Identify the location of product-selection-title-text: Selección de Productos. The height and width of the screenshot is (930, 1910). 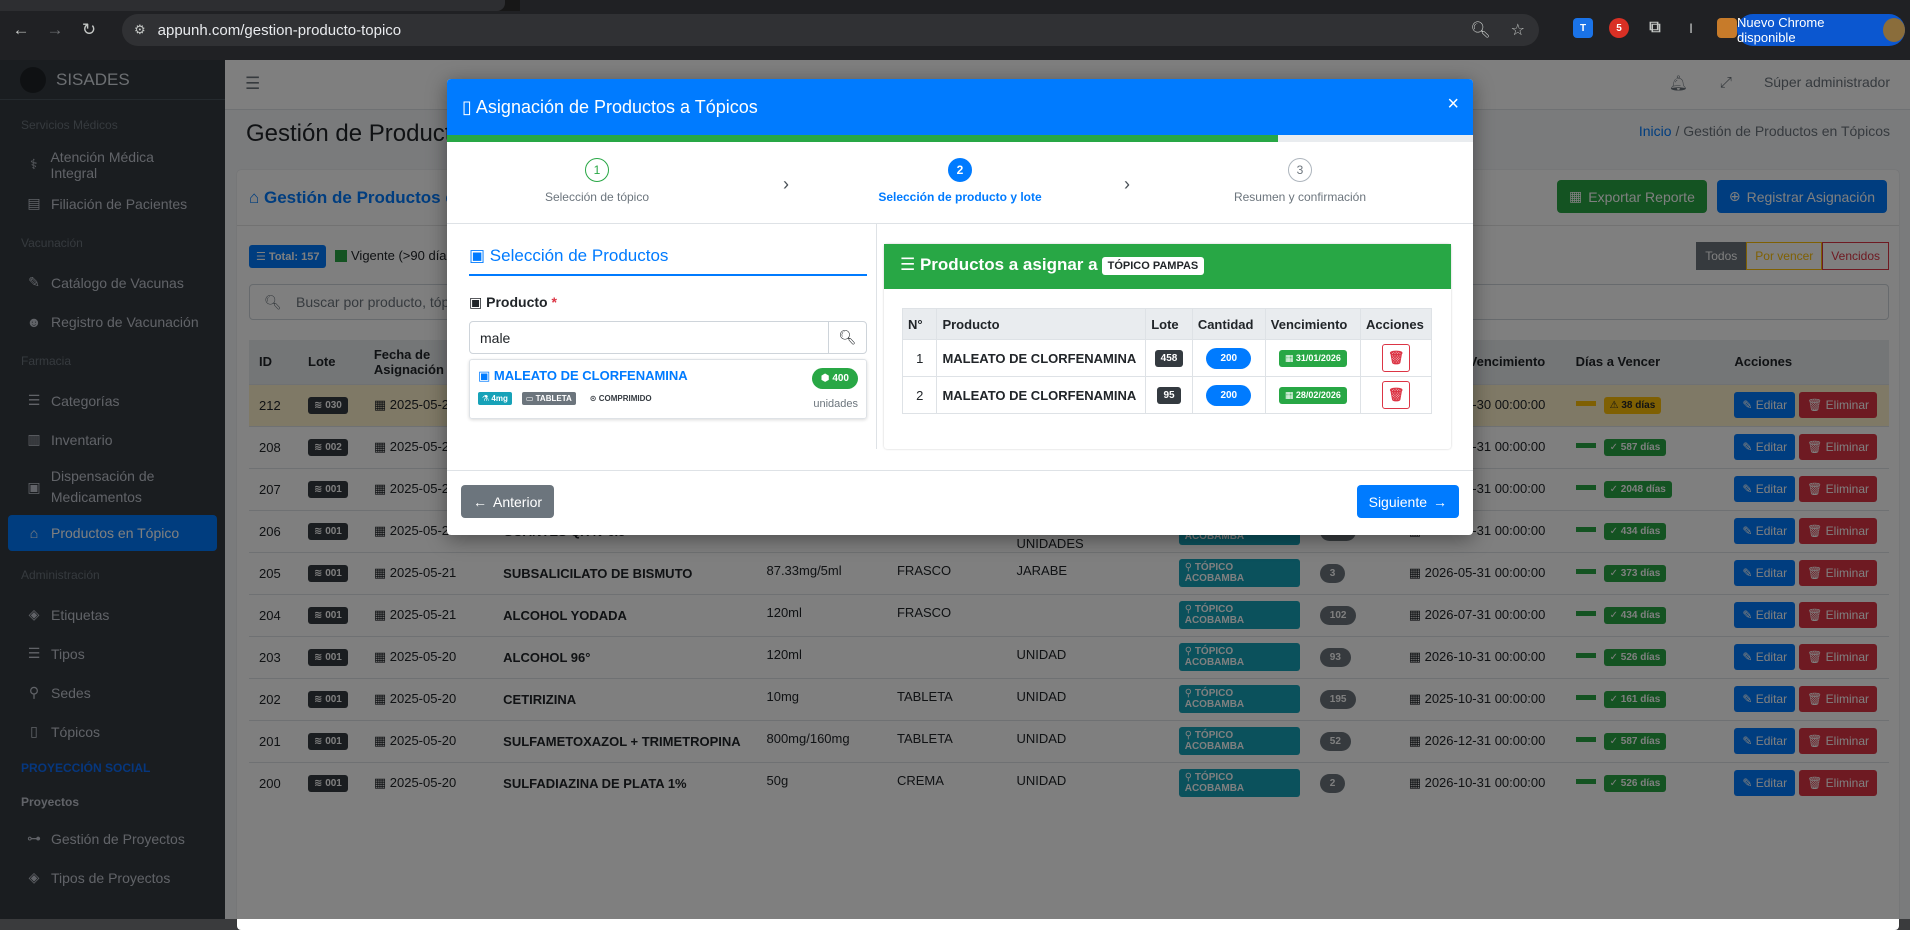
(579, 255).